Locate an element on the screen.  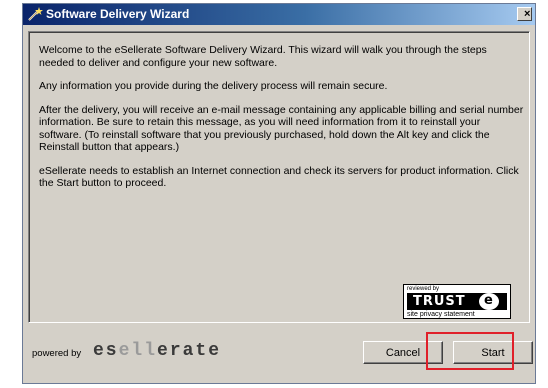
brand-part-1: es is located at coordinates (106, 351).